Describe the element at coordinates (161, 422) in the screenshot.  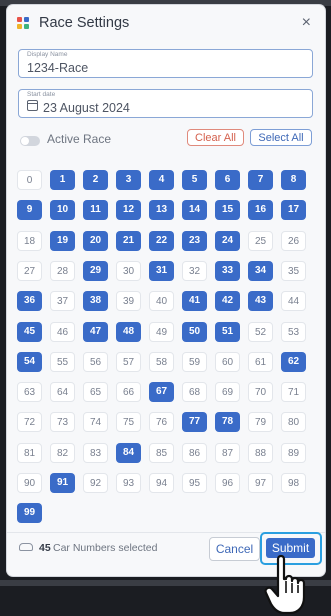
I see `car-number-76: 76` at that location.